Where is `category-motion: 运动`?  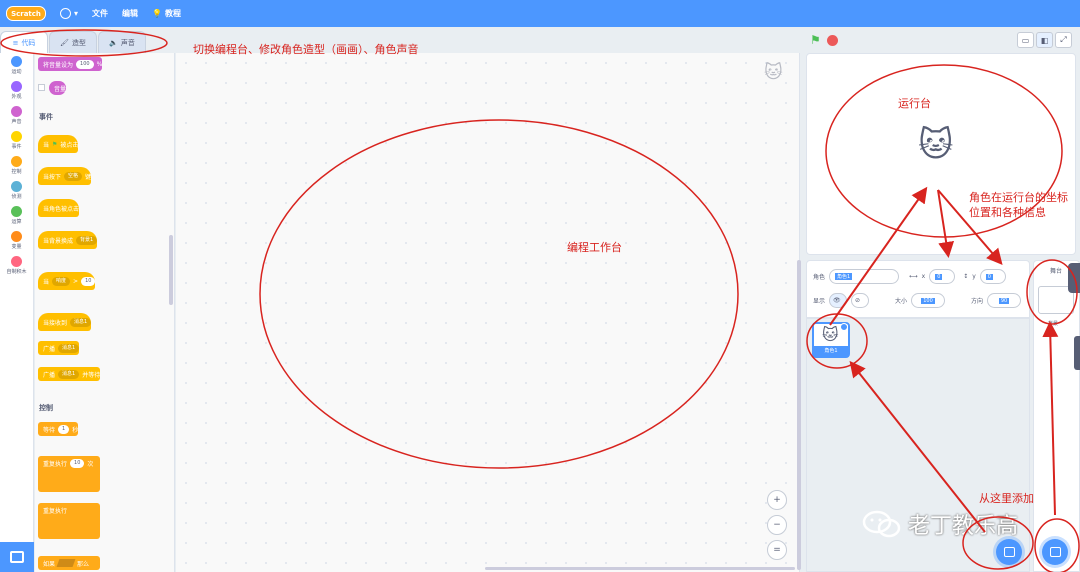 category-motion: 运动 is located at coordinates (16, 65).